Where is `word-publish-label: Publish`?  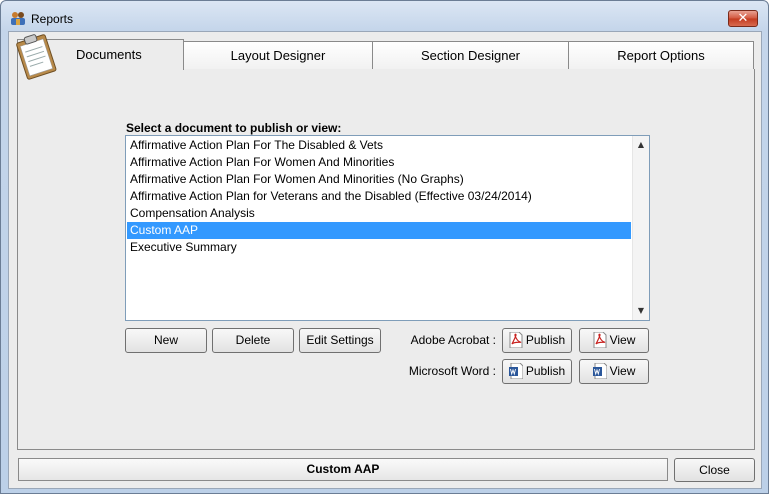
word-publish-label: Publish is located at coordinates (545, 371).